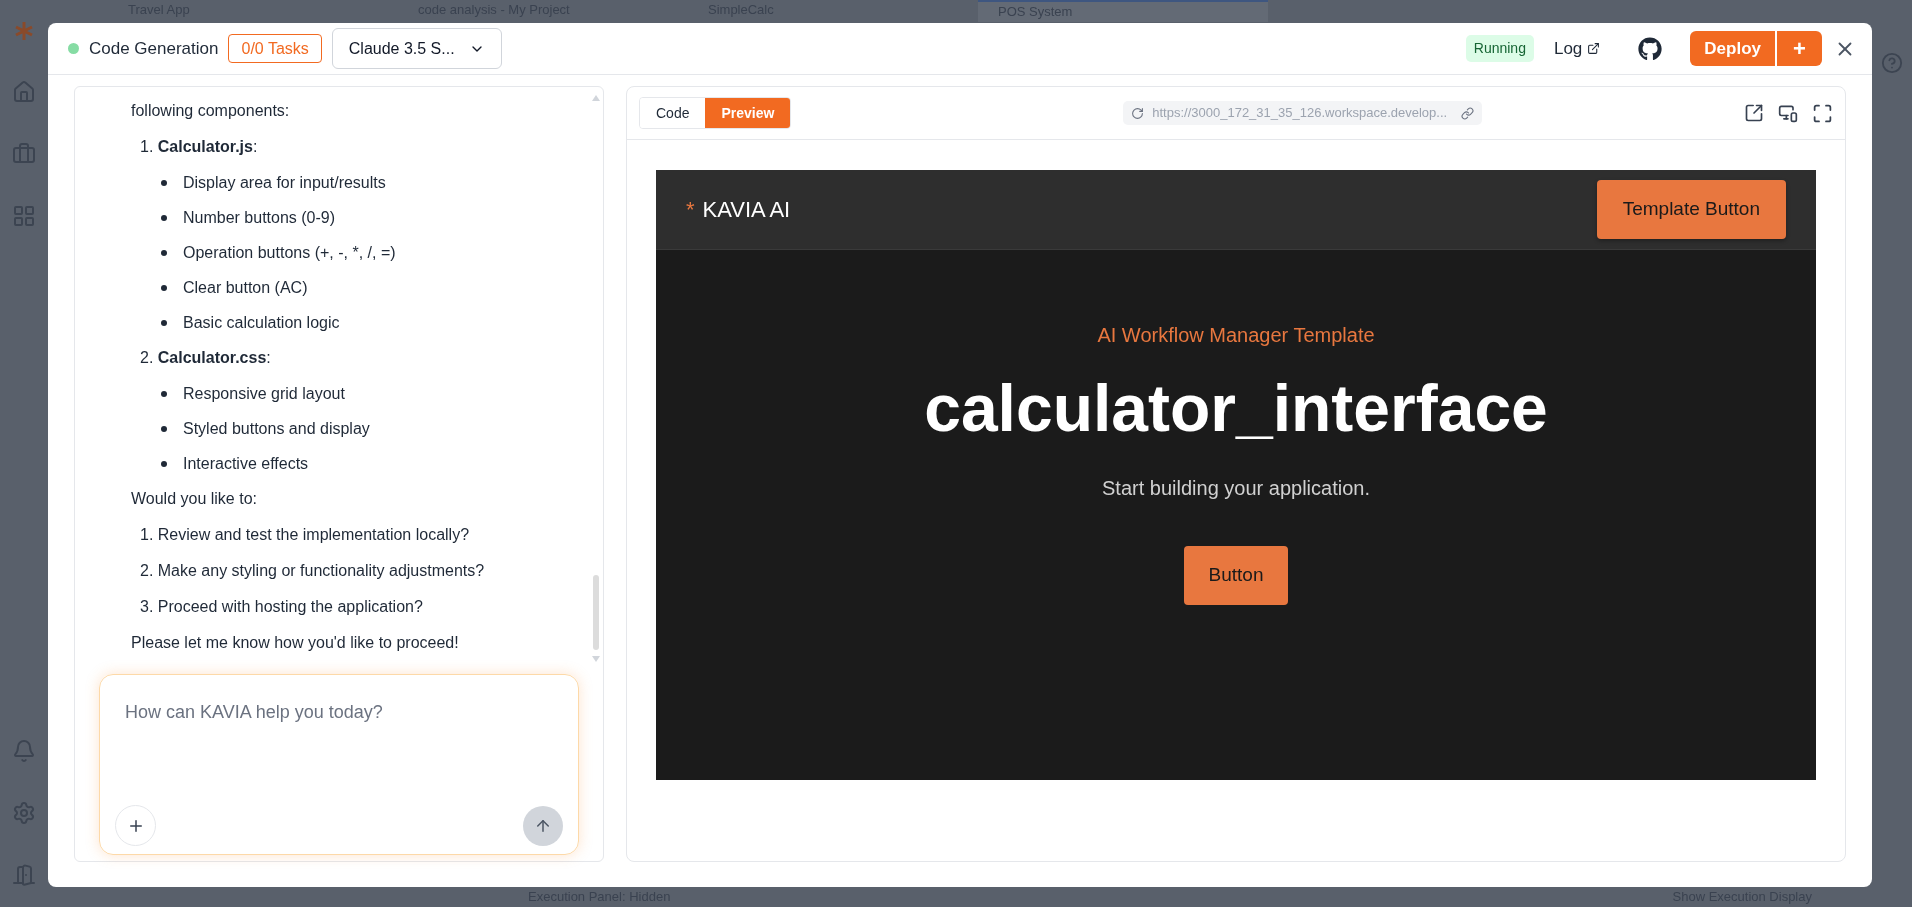 The image size is (1912, 907). Describe the element at coordinates (1594, 48) in the screenshot. I see `external-link-icon` at that location.